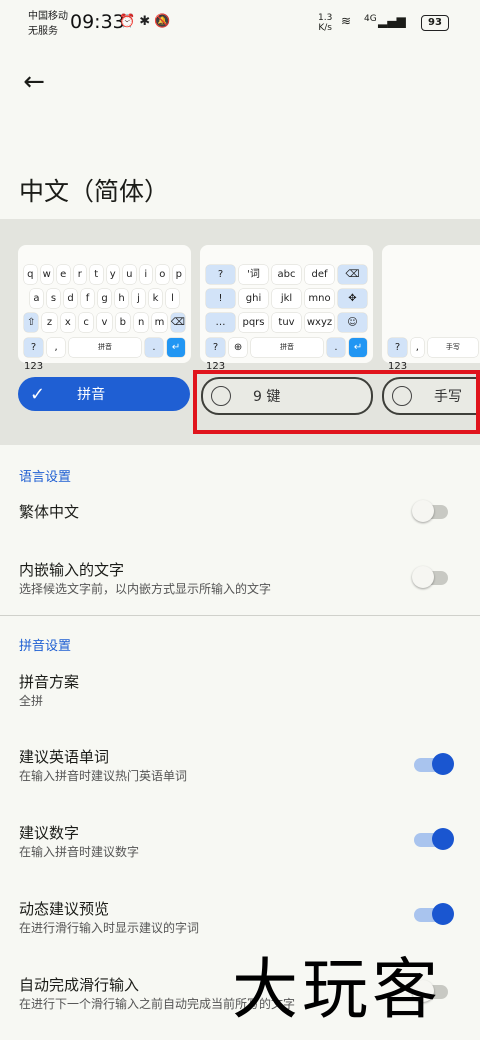 The height and width of the screenshot is (1040, 480). Describe the element at coordinates (96, 274) in the screenshot. I see `key: t` at that location.